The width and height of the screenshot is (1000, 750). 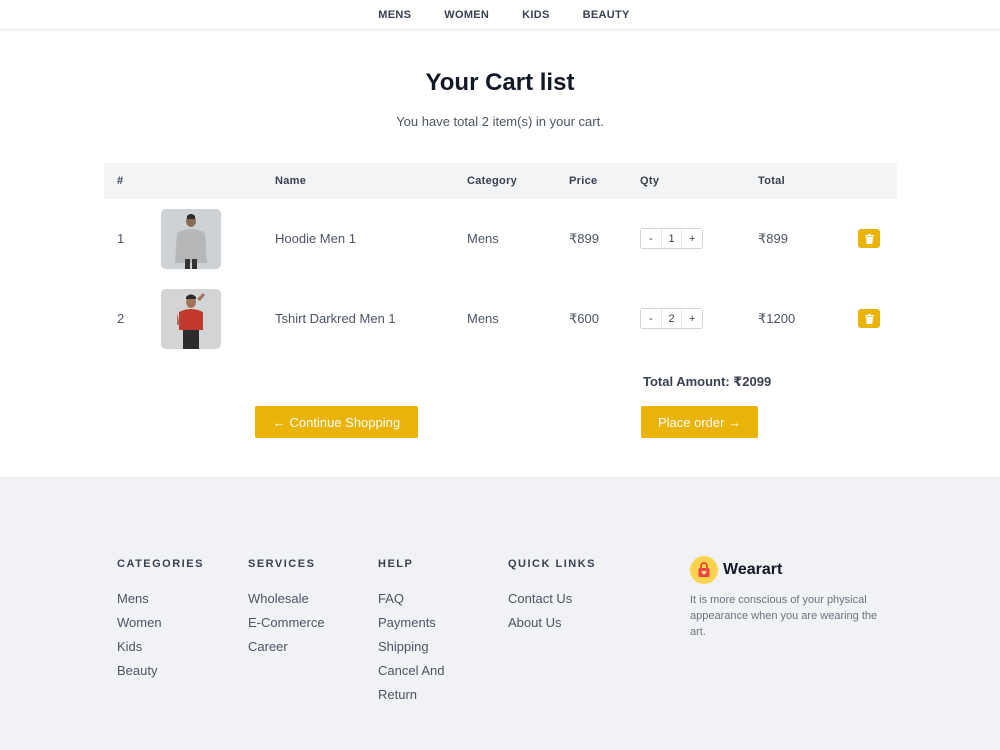 What do you see at coordinates (396, 564) in the screenshot?
I see `footer-heading: HELP` at bounding box center [396, 564].